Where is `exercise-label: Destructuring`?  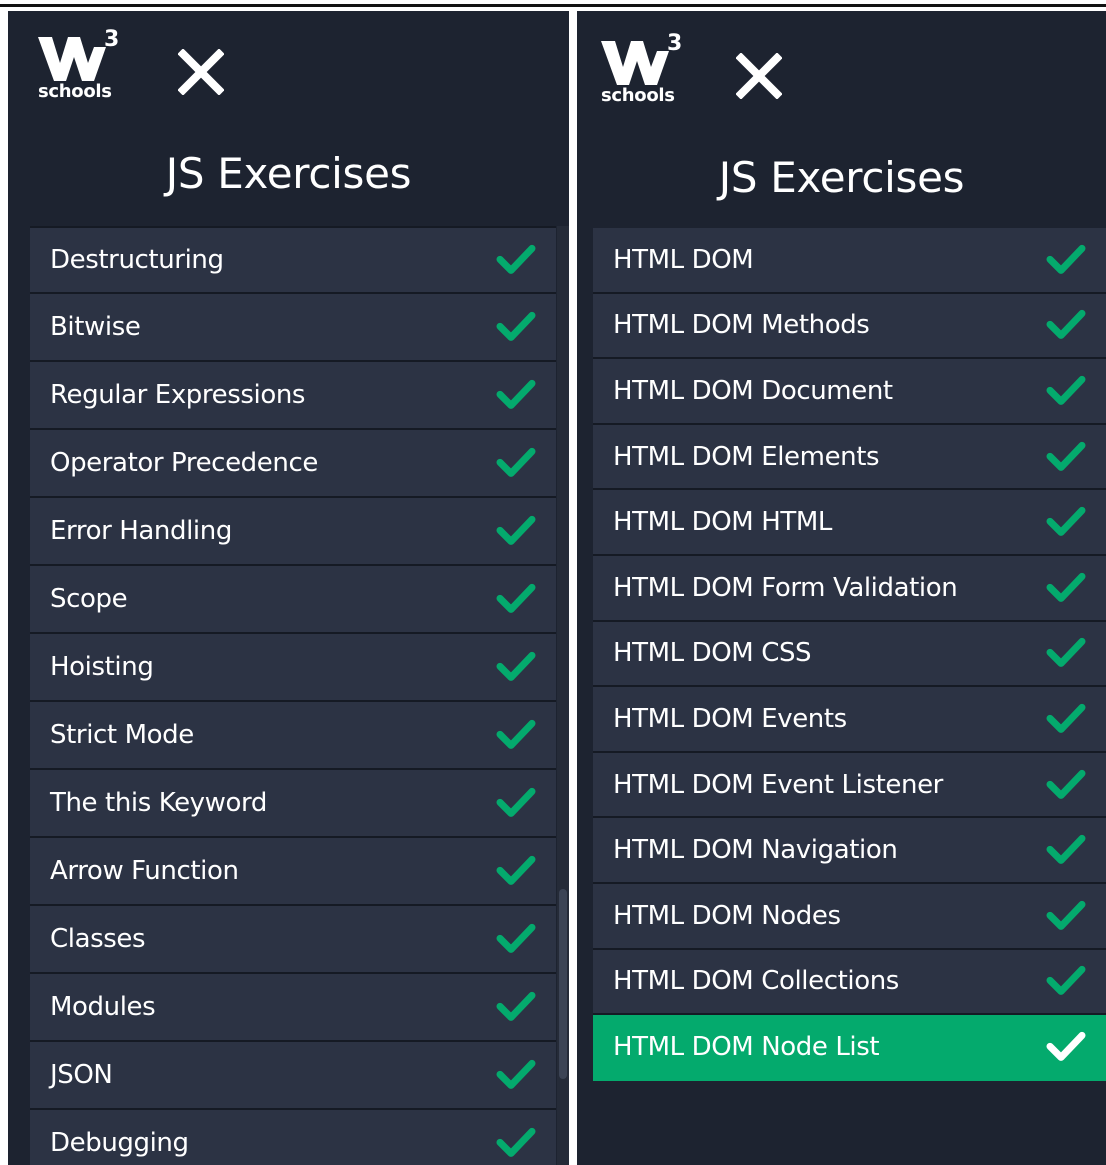 exercise-label: Destructuring is located at coordinates (137, 260).